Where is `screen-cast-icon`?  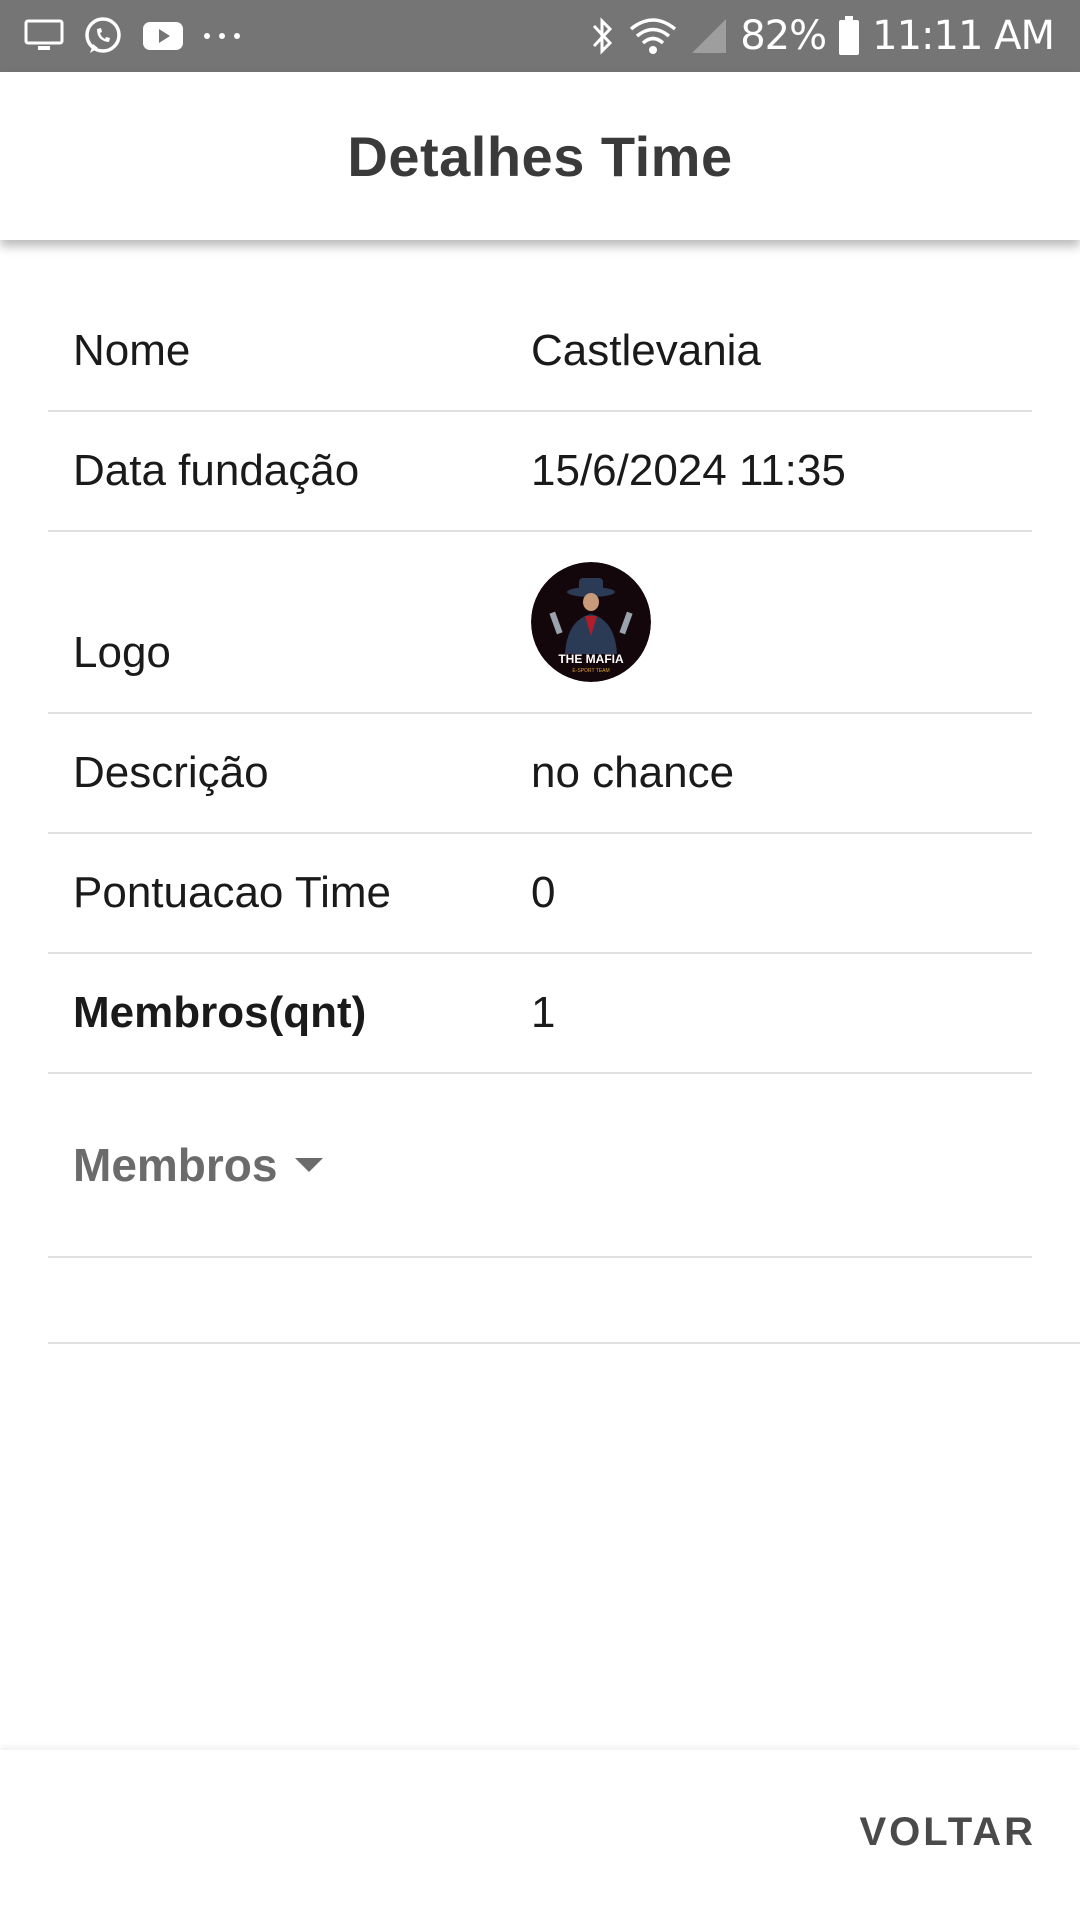 screen-cast-icon is located at coordinates (44, 36).